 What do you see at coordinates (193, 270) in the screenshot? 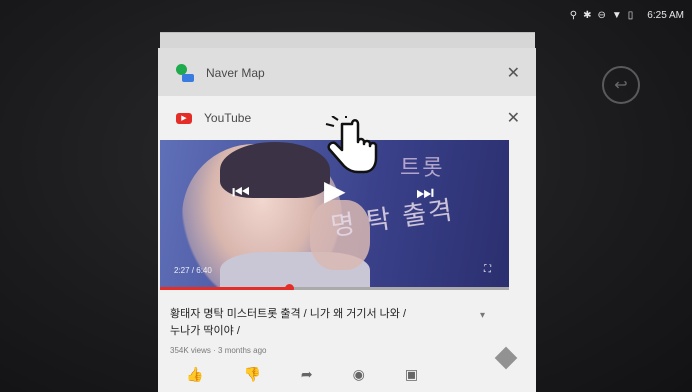
I see `video-time: 2:27 / 6:40` at bounding box center [193, 270].